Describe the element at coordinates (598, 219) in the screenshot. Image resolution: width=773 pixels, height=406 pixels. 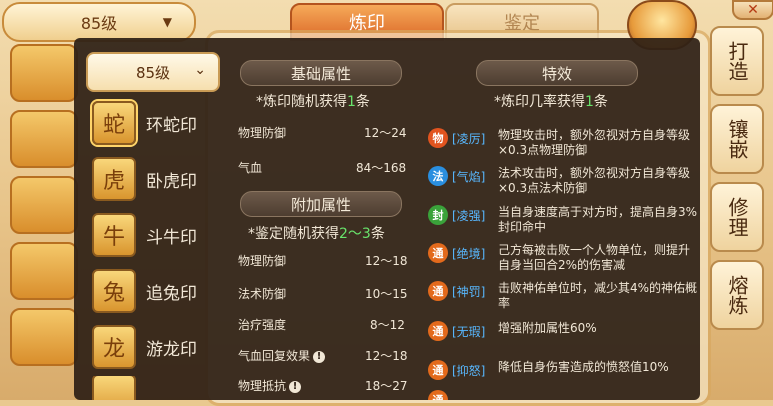
I see `effect-description: 当自身速度高于对方时，提高自身3%封印命中` at that location.